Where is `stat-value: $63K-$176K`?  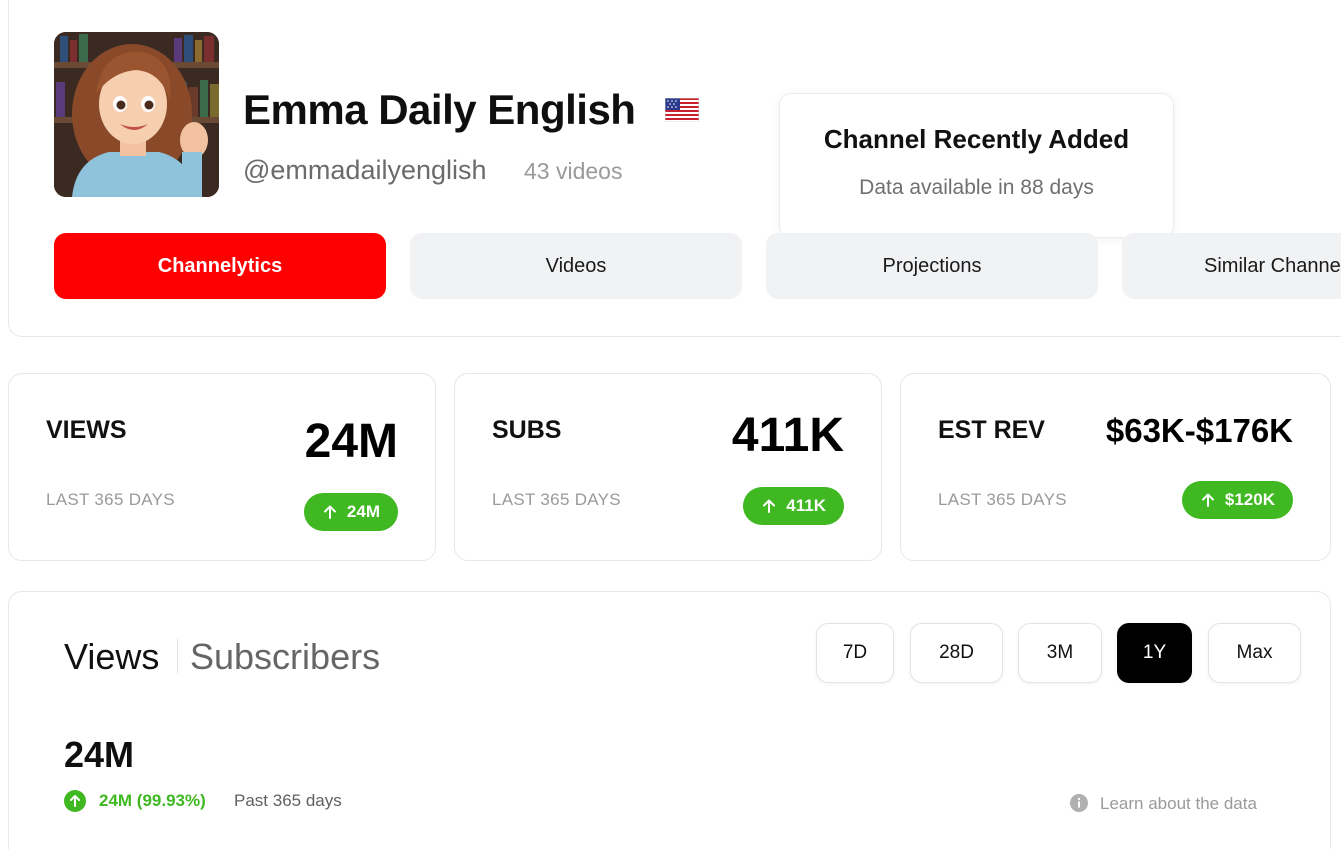 stat-value: $63K-$176K is located at coordinates (1199, 430).